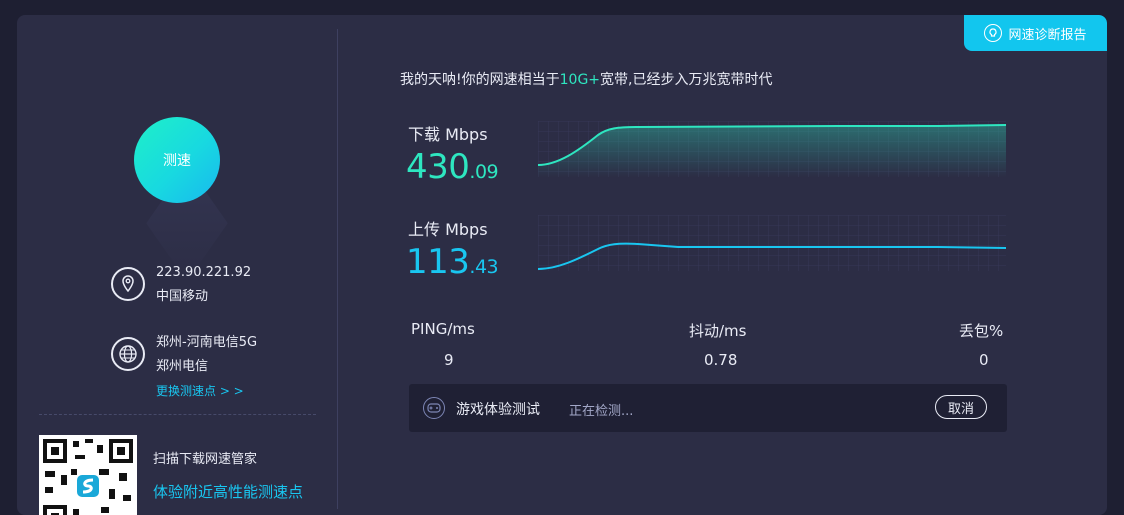 This screenshot has height=515, width=1124. Describe the element at coordinates (443, 329) in the screenshot. I see `ping-label: PING/ms` at that location.